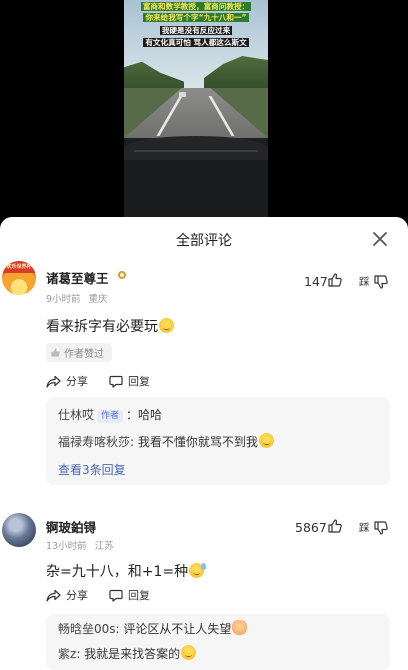 The image size is (408, 670). What do you see at coordinates (19, 267) in the screenshot?
I see `avatar-banner-text: 欢乐世界杯` at bounding box center [19, 267].